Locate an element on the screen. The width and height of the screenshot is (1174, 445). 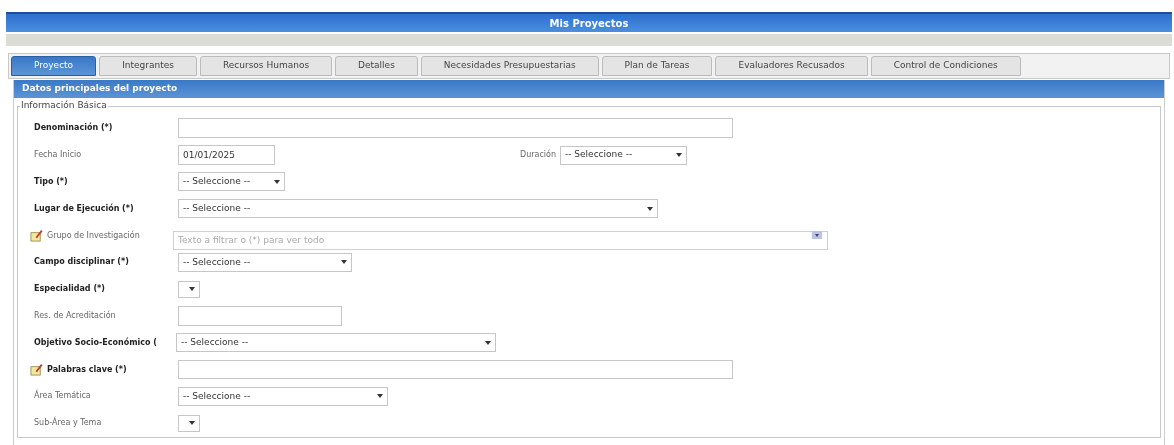
tab: Recursos Humanos is located at coordinates (266, 66).